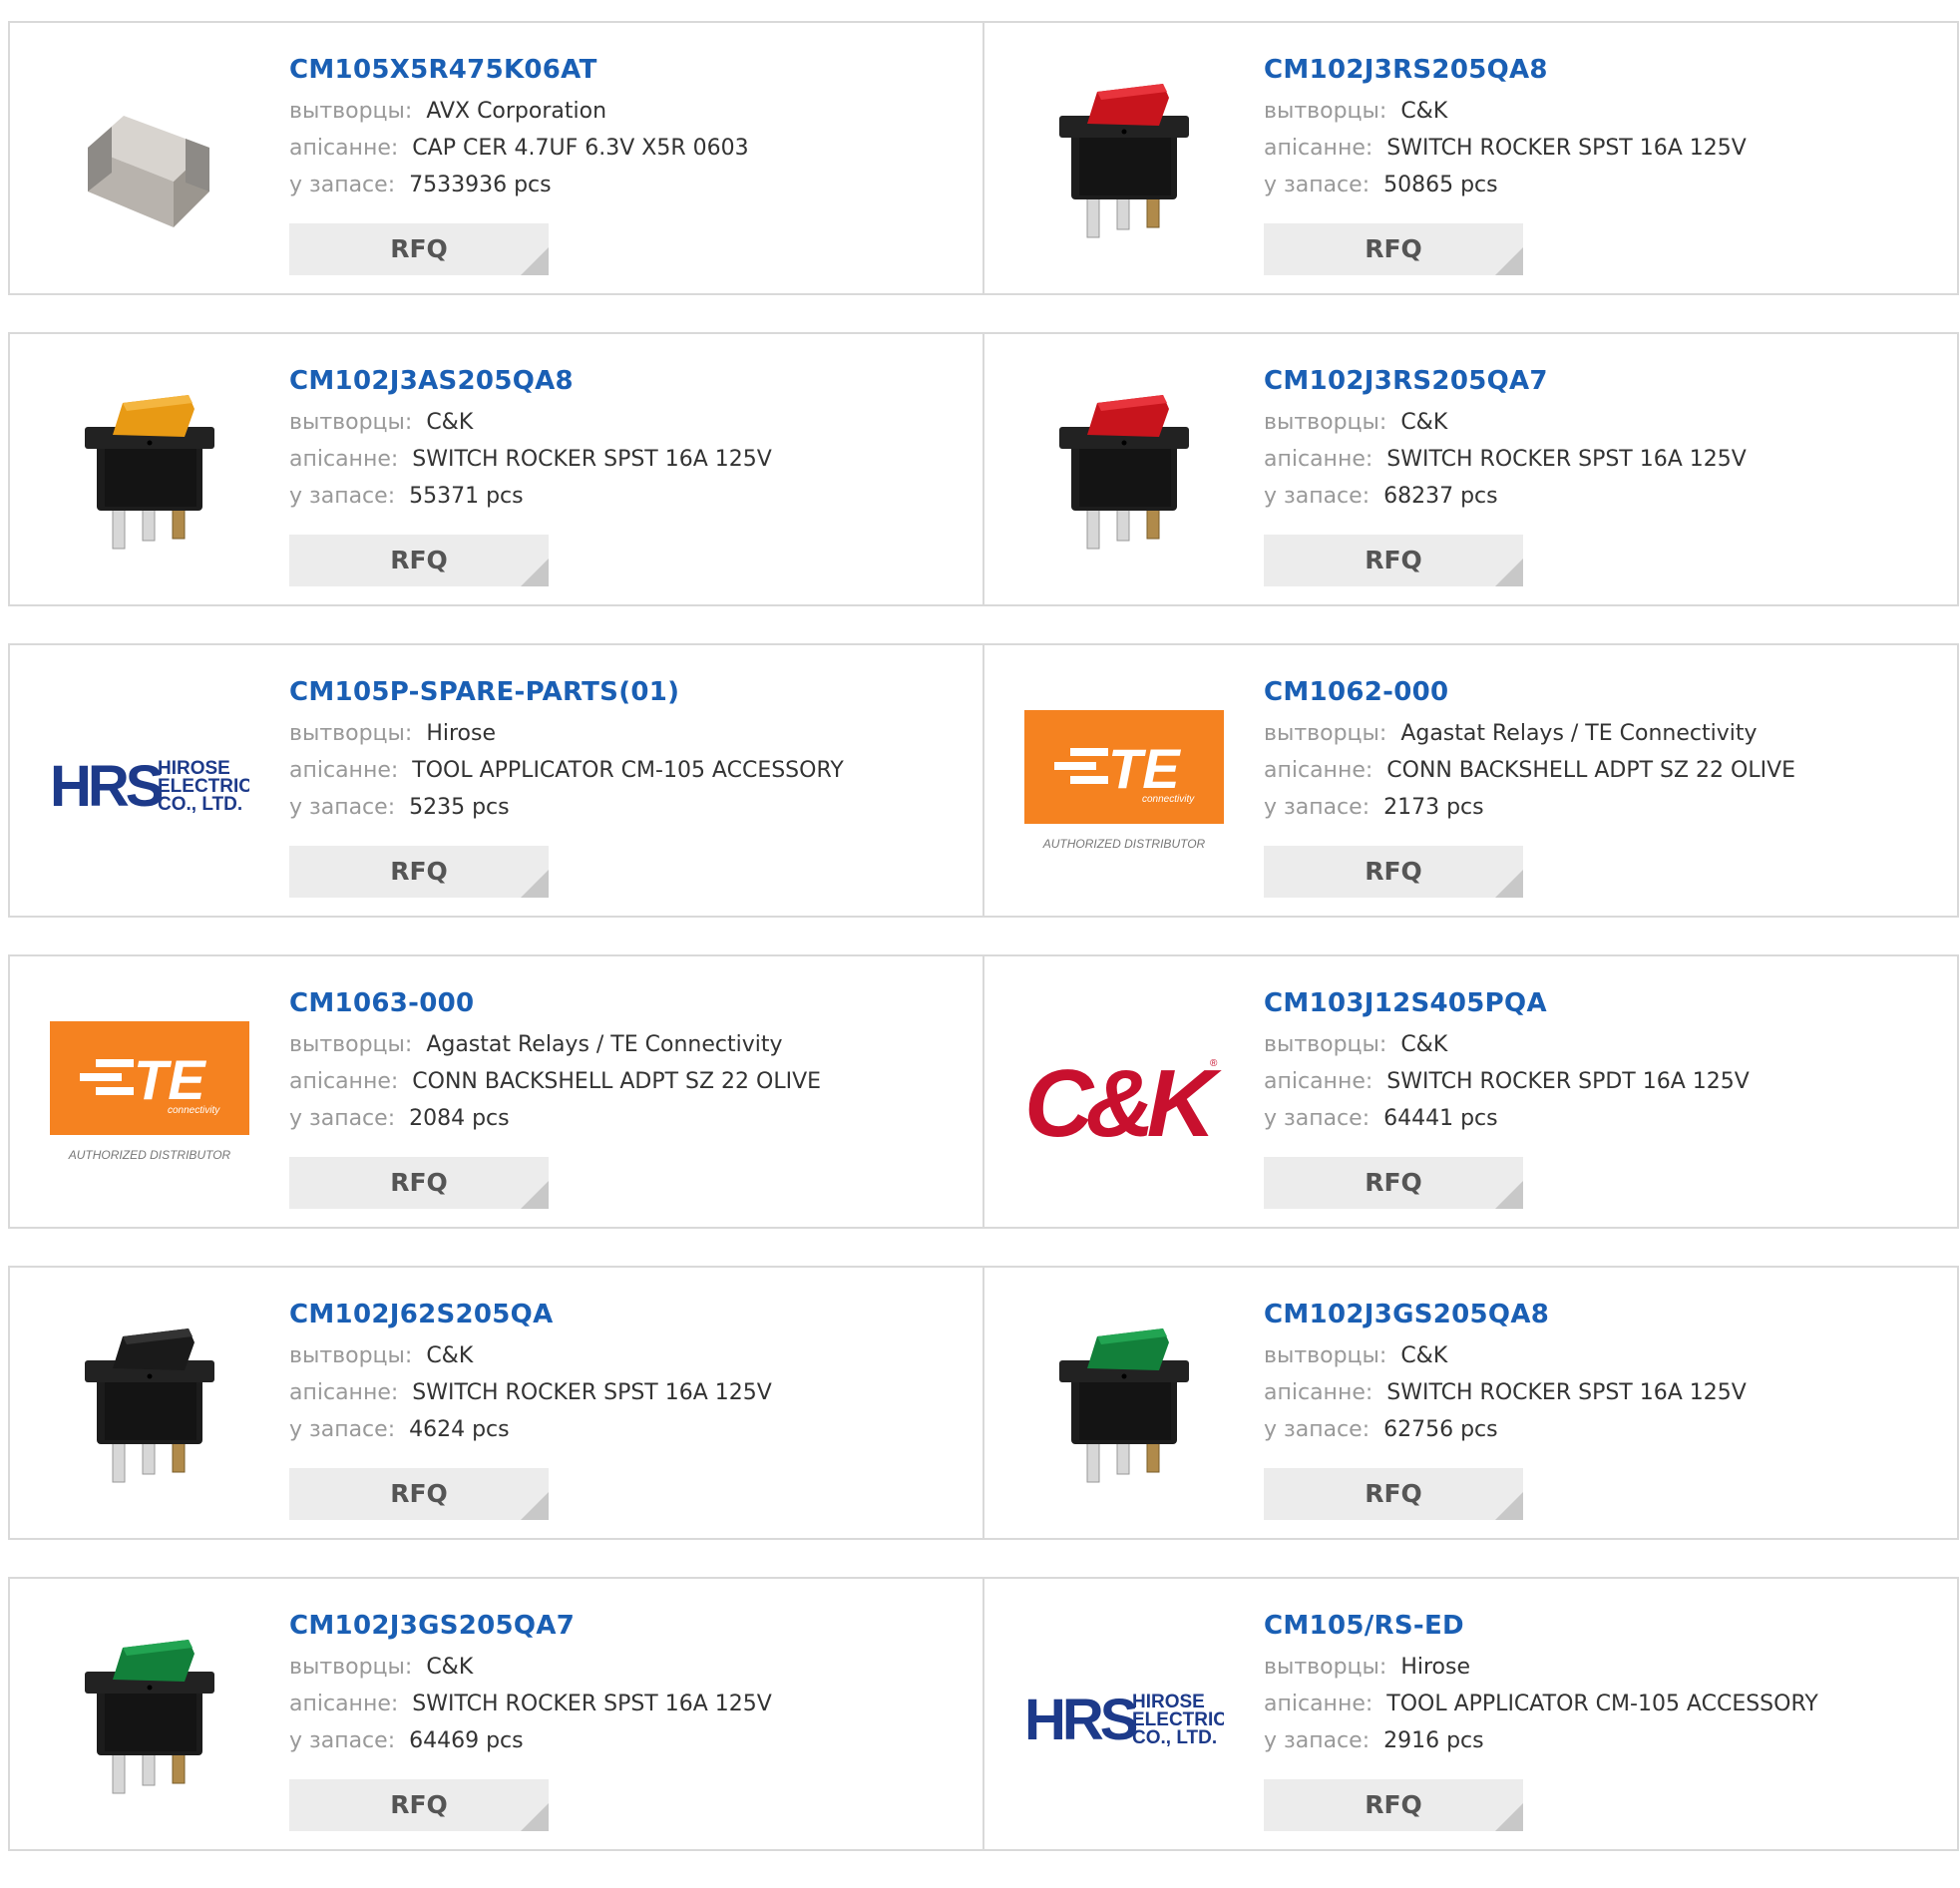  Describe the element at coordinates (1568, 1081) in the screenshot. I see `description-value: SWITCH ROCKER SPDT 16A 125V` at that location.